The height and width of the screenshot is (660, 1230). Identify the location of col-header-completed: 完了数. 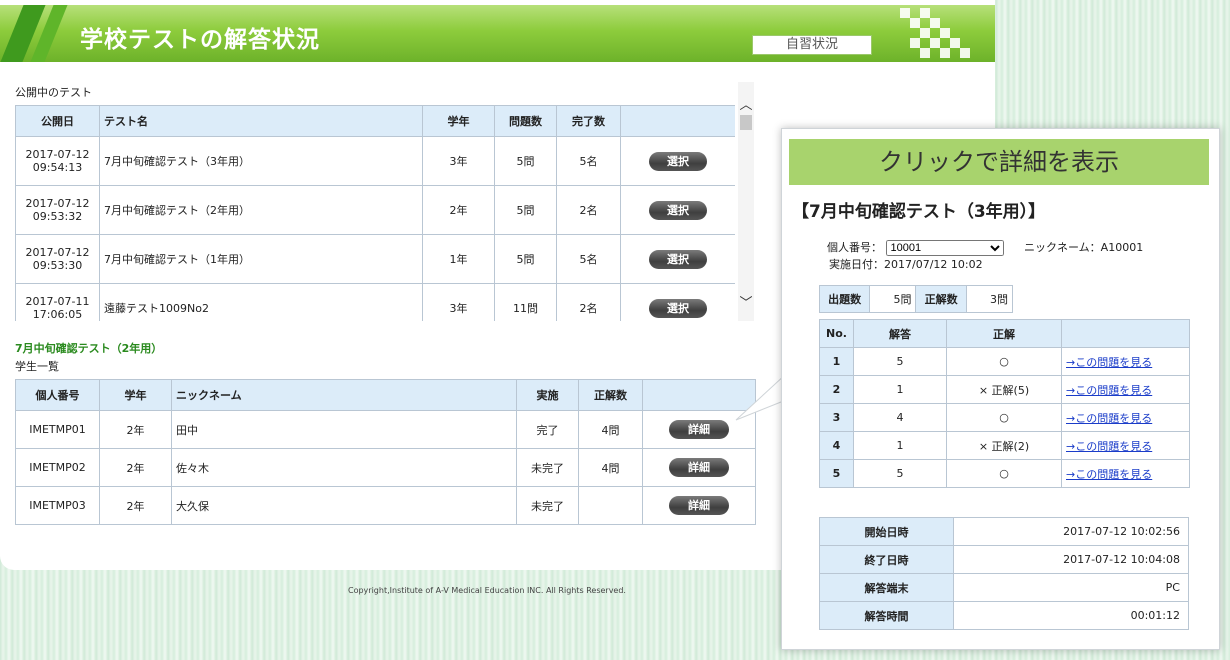
(588, 121).